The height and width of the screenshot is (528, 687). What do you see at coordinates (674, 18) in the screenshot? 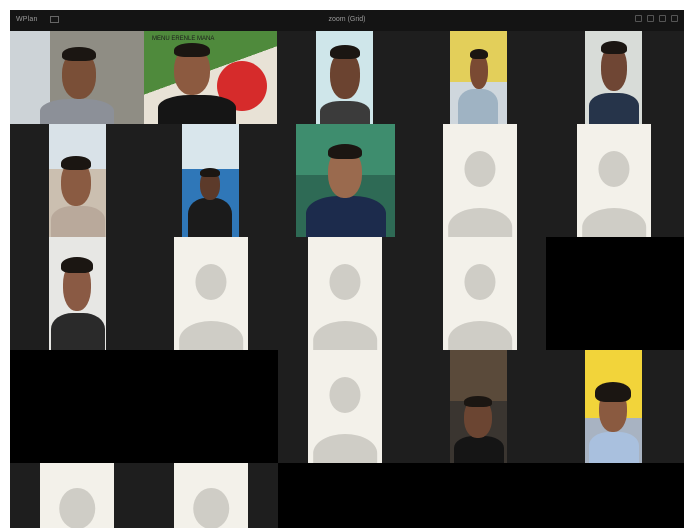
I see `close-icon` at bounding box center [674, 18].